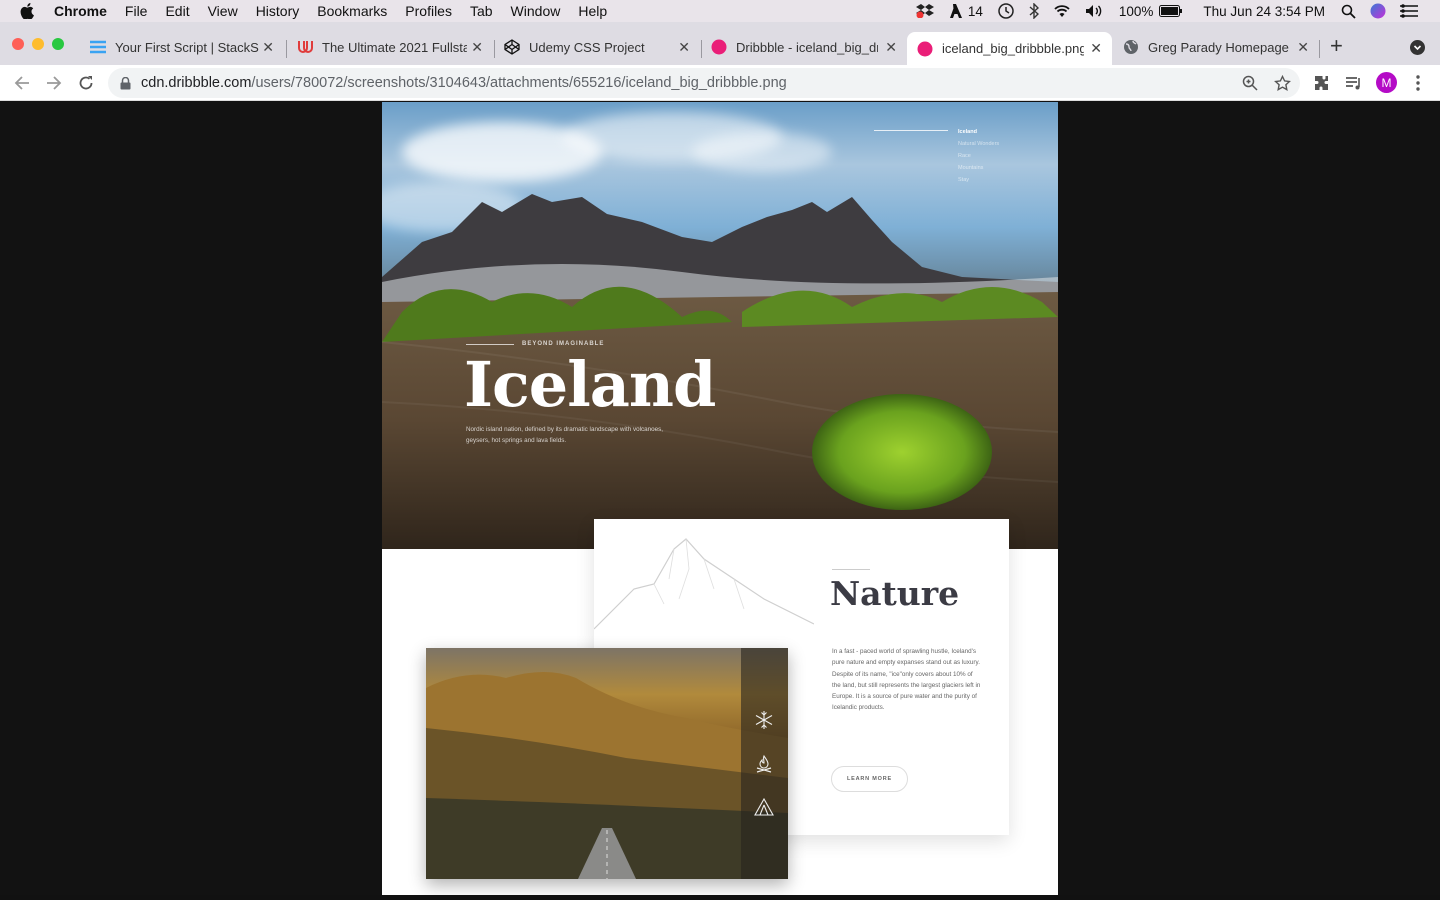  Describe the element at coordinates (54, 83) in the screenshot. I see `forward-arrow-icon` at that location.